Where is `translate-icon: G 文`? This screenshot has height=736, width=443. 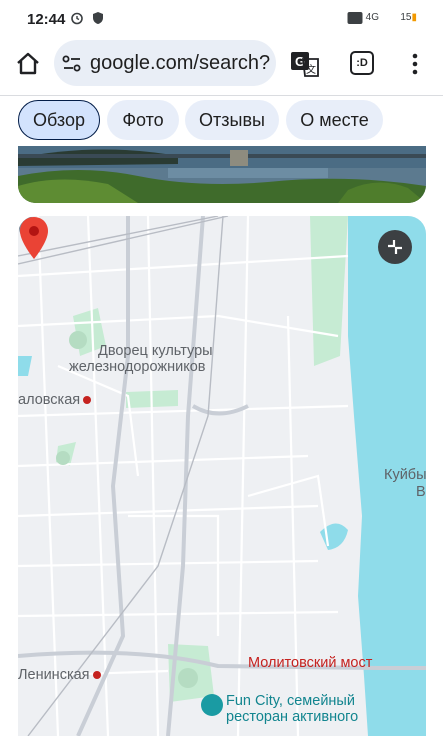
translate-icon: G 文 is located at coordinates (305, 64).